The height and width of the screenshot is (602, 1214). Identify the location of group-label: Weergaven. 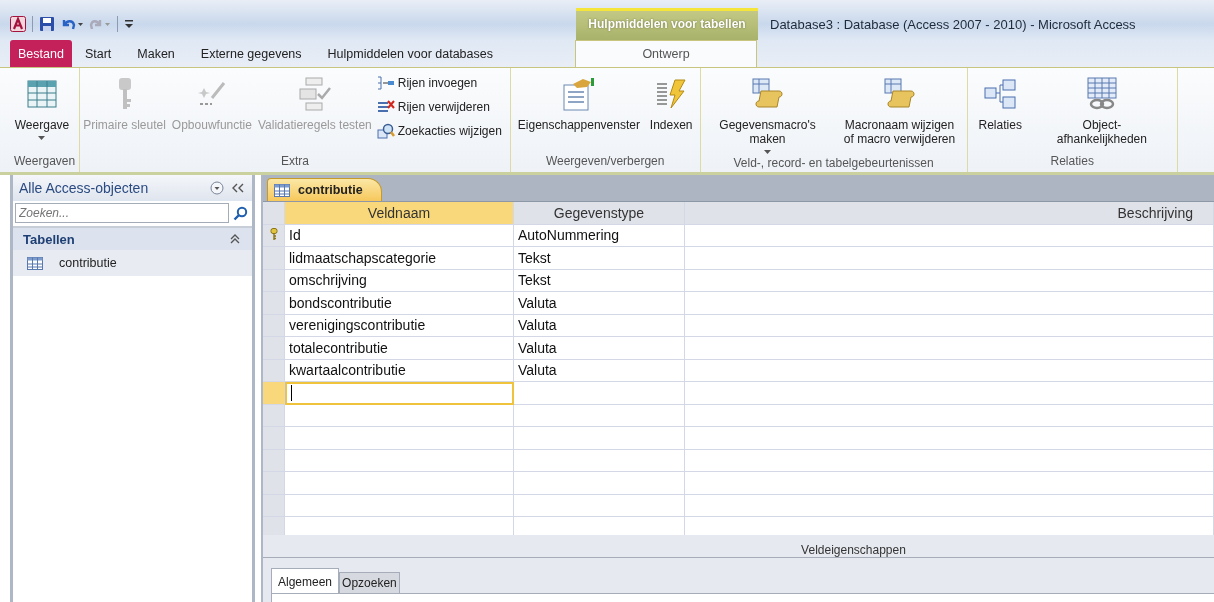
(45, 162).